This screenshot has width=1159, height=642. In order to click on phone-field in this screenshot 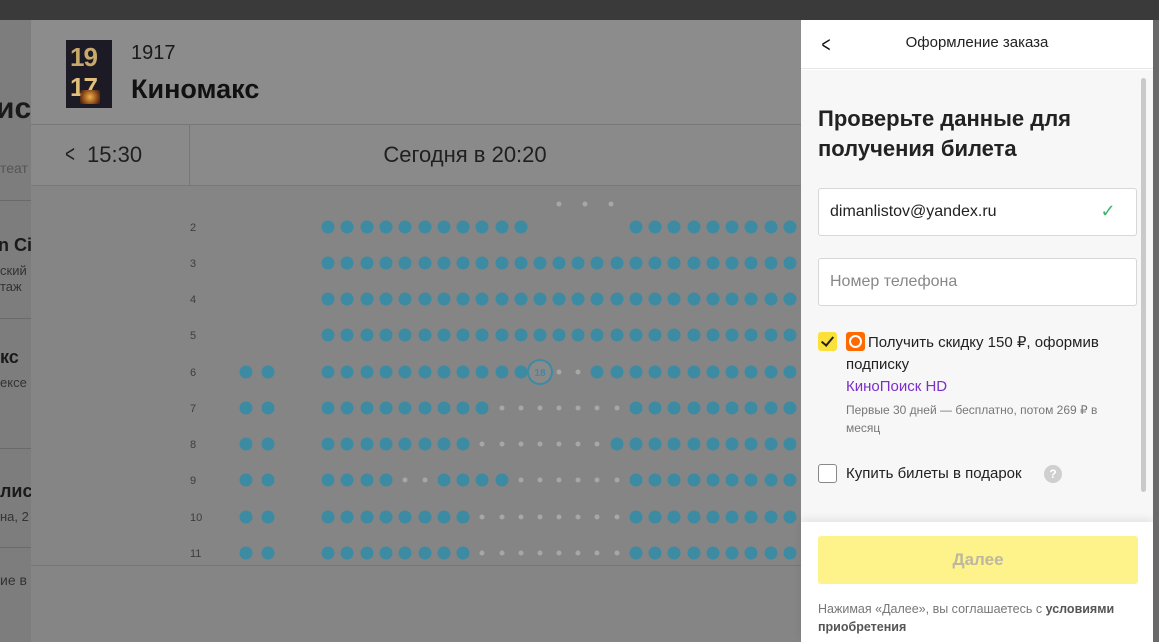, I will do `click(977, 282)`.